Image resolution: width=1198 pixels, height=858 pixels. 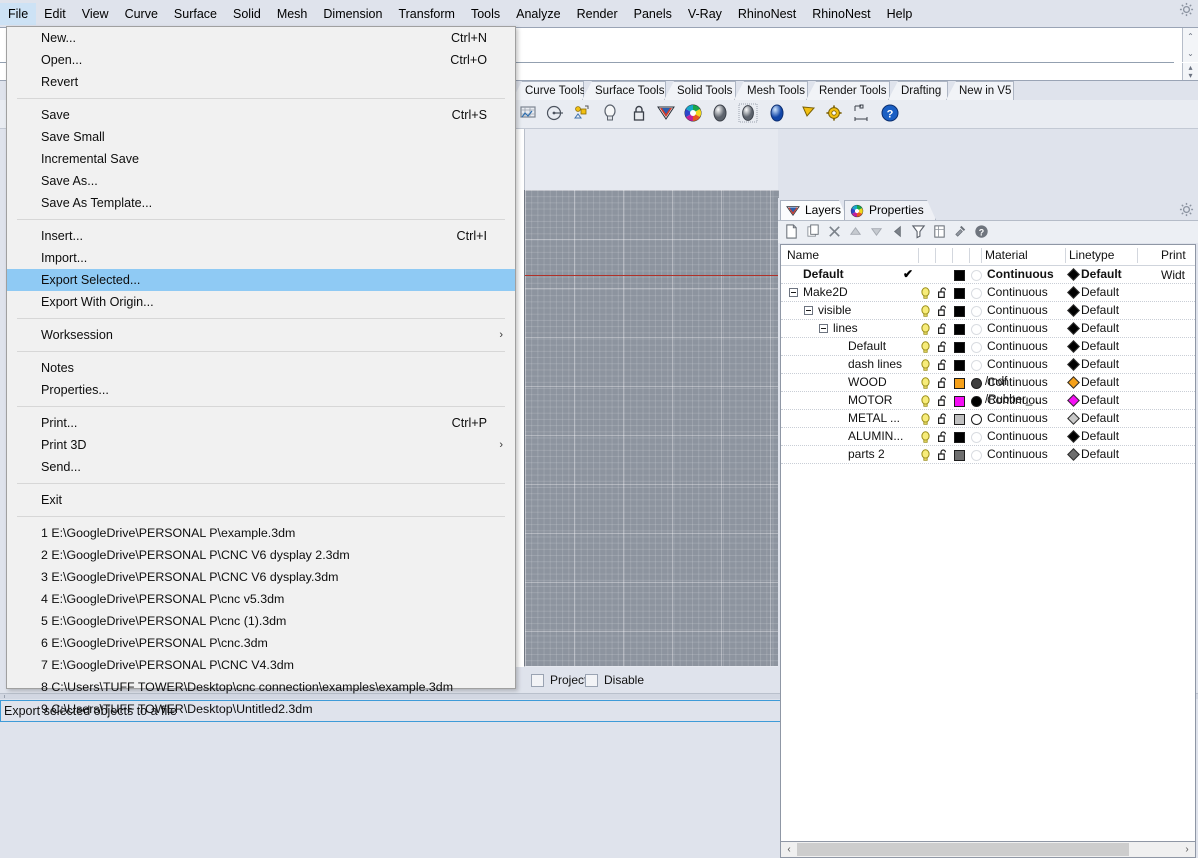 What do you see at coordinates (694, 114) in the screenshot?
I see `color-wheel-icon` at bounding box center [694, 114].